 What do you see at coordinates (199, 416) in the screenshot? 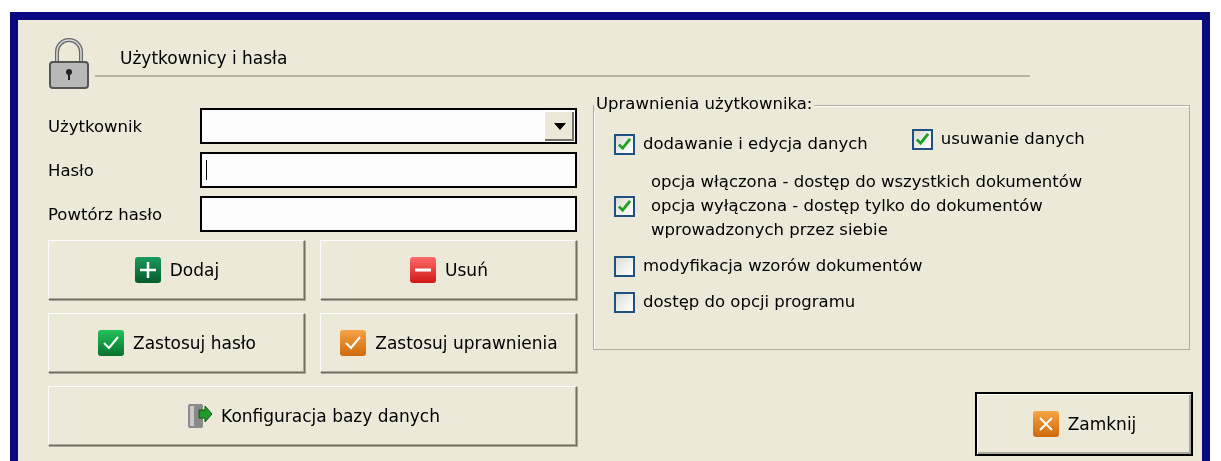
I see `database-arrow-icon` at bounding box center [199, 416].